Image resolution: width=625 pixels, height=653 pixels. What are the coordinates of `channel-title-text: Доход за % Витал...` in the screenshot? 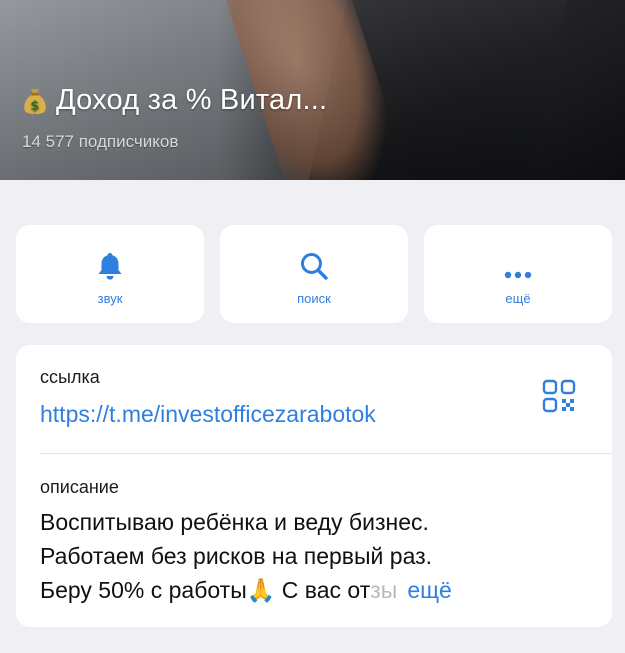 It's located at (192, 100).